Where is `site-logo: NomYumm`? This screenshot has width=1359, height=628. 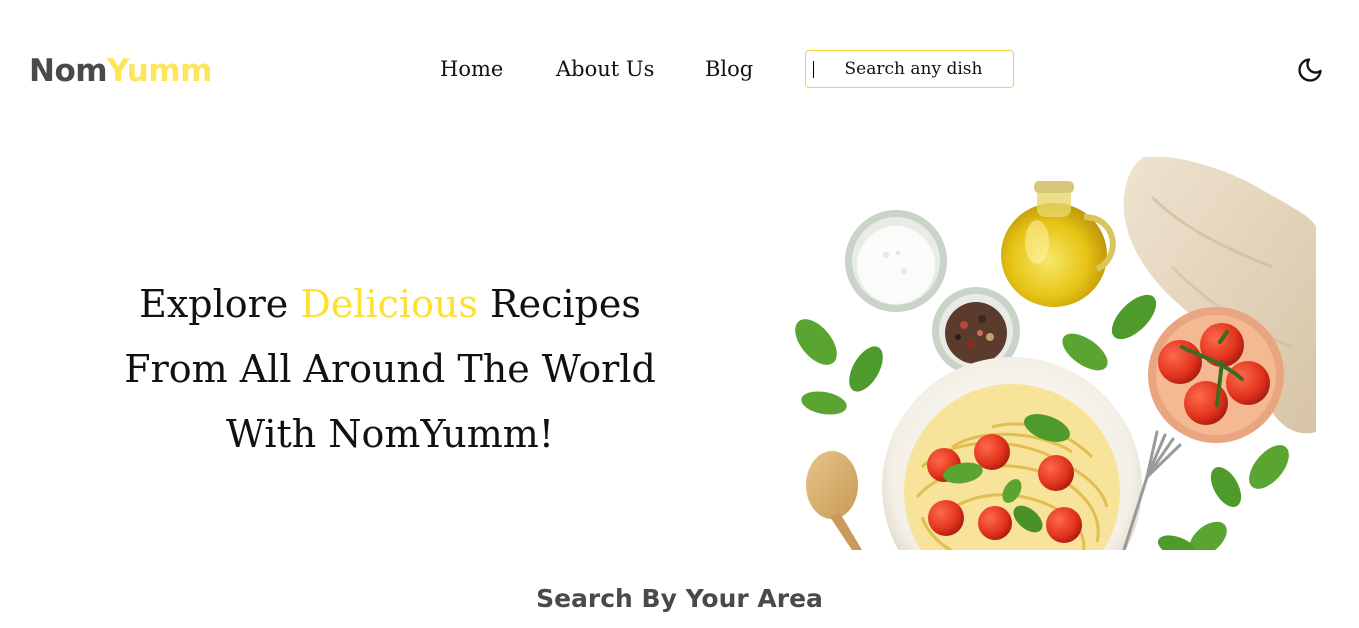 site-logo: NomYumm is located at coordinates (120, 71).